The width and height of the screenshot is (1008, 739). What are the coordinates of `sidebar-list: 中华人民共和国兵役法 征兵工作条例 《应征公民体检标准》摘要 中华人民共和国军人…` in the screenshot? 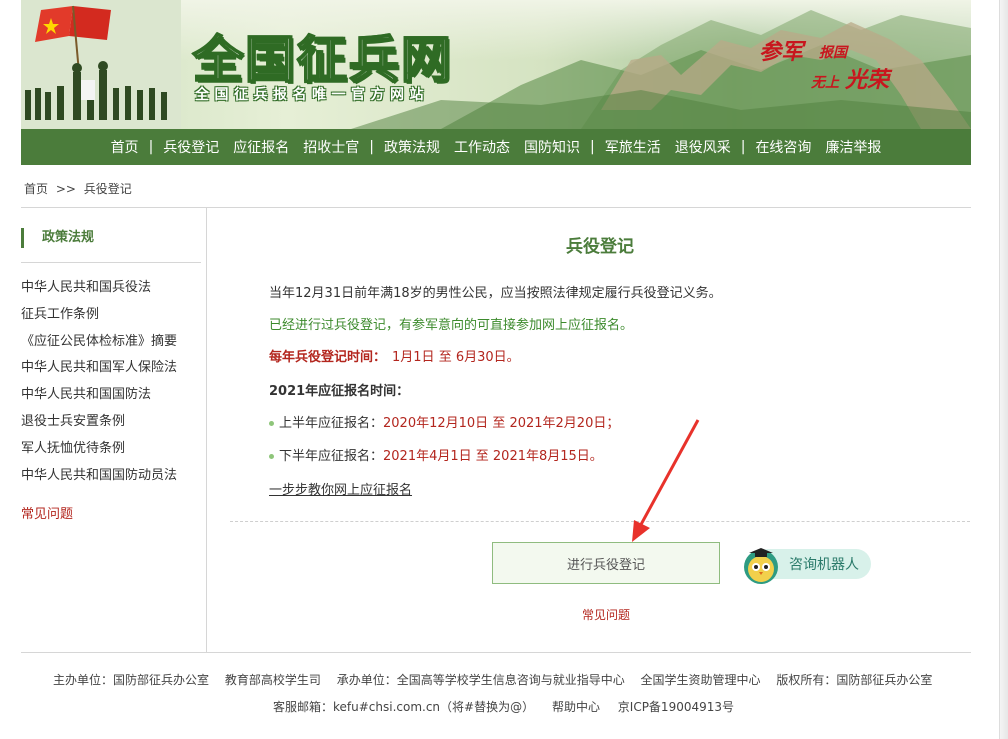 It's located at (99, 385).